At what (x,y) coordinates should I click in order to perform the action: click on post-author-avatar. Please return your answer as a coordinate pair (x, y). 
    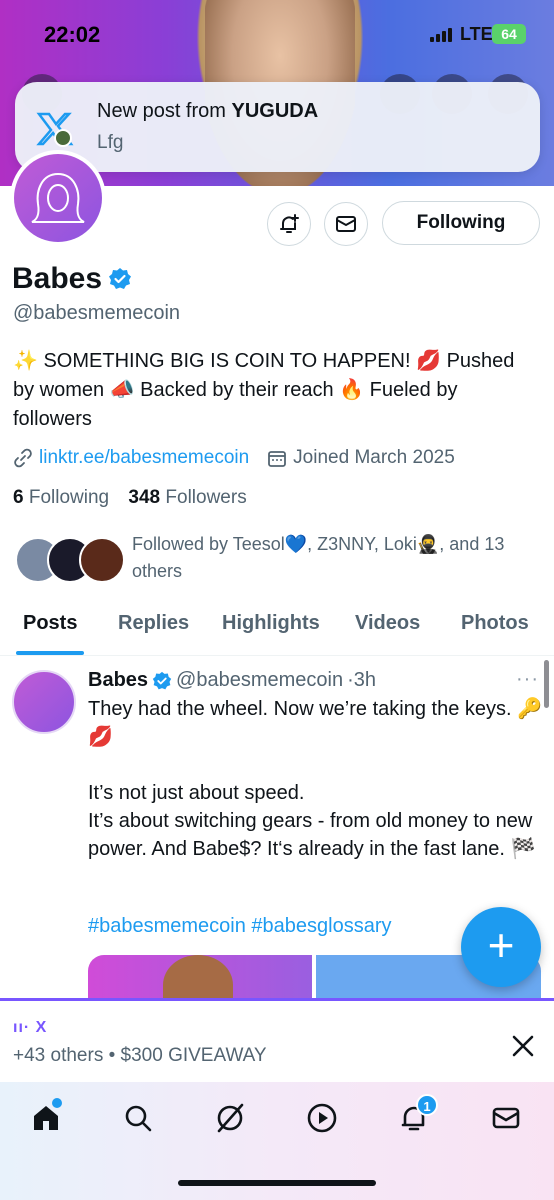
    Looking at the image, I should click on (44, 702).